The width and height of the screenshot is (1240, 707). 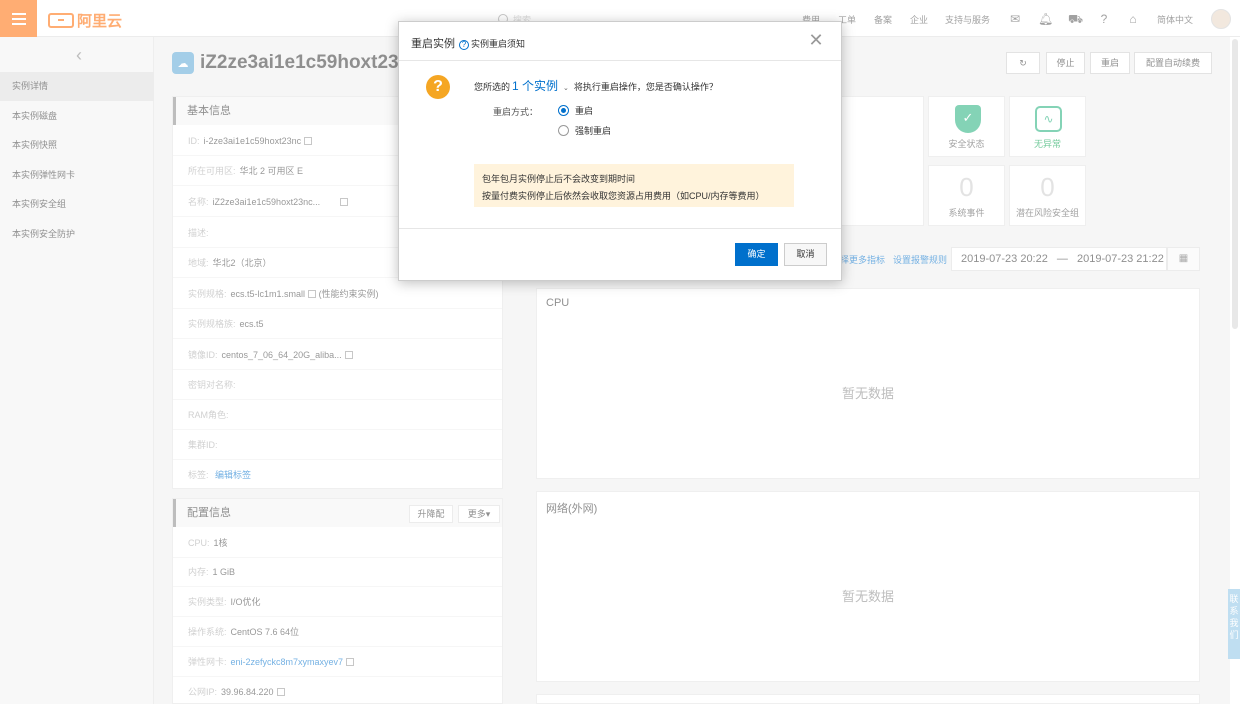 I want to click on notice-line: 包年包月实例停止后不会改变到期时间, so click(x=559, y=179).